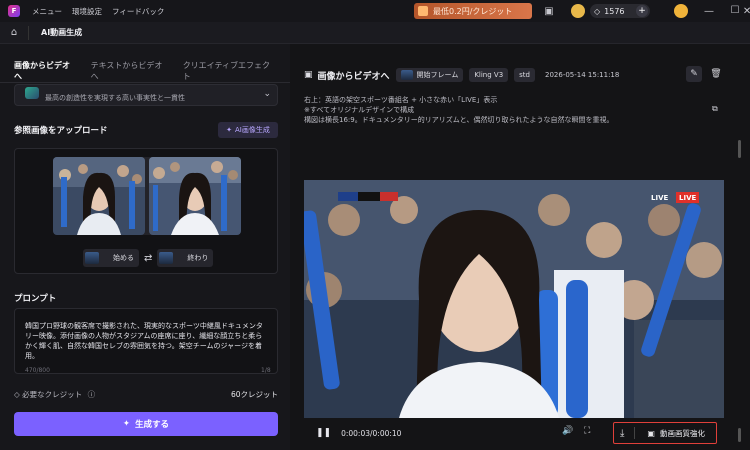 The width and height of the screenshot is (750, 450). I want to click on home-icon: ⌂, so click(14, 33).